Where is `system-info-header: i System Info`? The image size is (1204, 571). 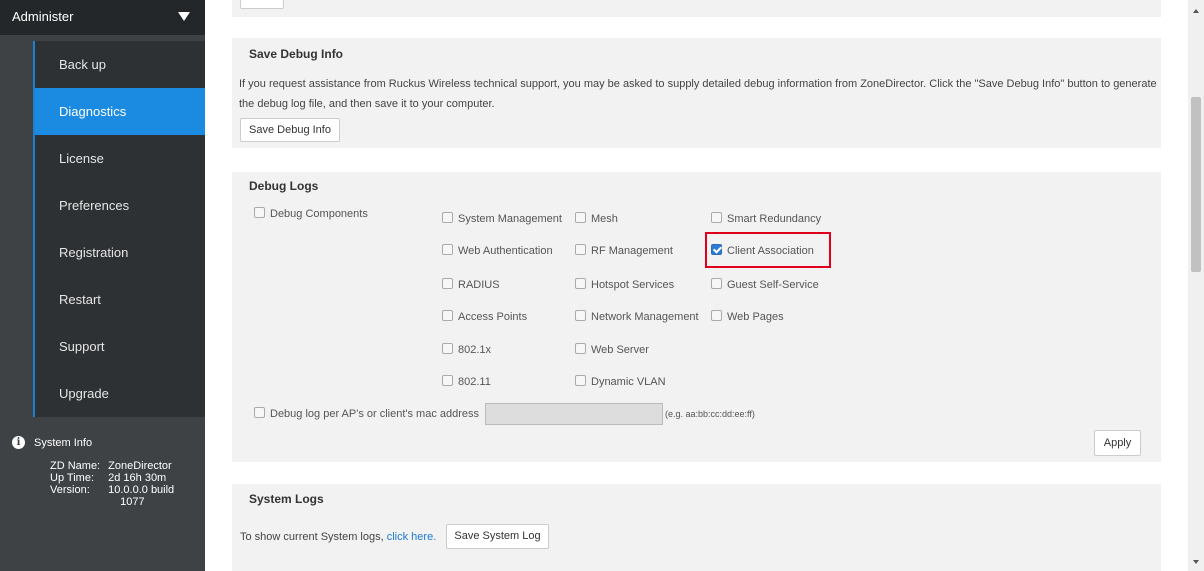
system-info-header: i System Info is located at coordinates (107, 445).